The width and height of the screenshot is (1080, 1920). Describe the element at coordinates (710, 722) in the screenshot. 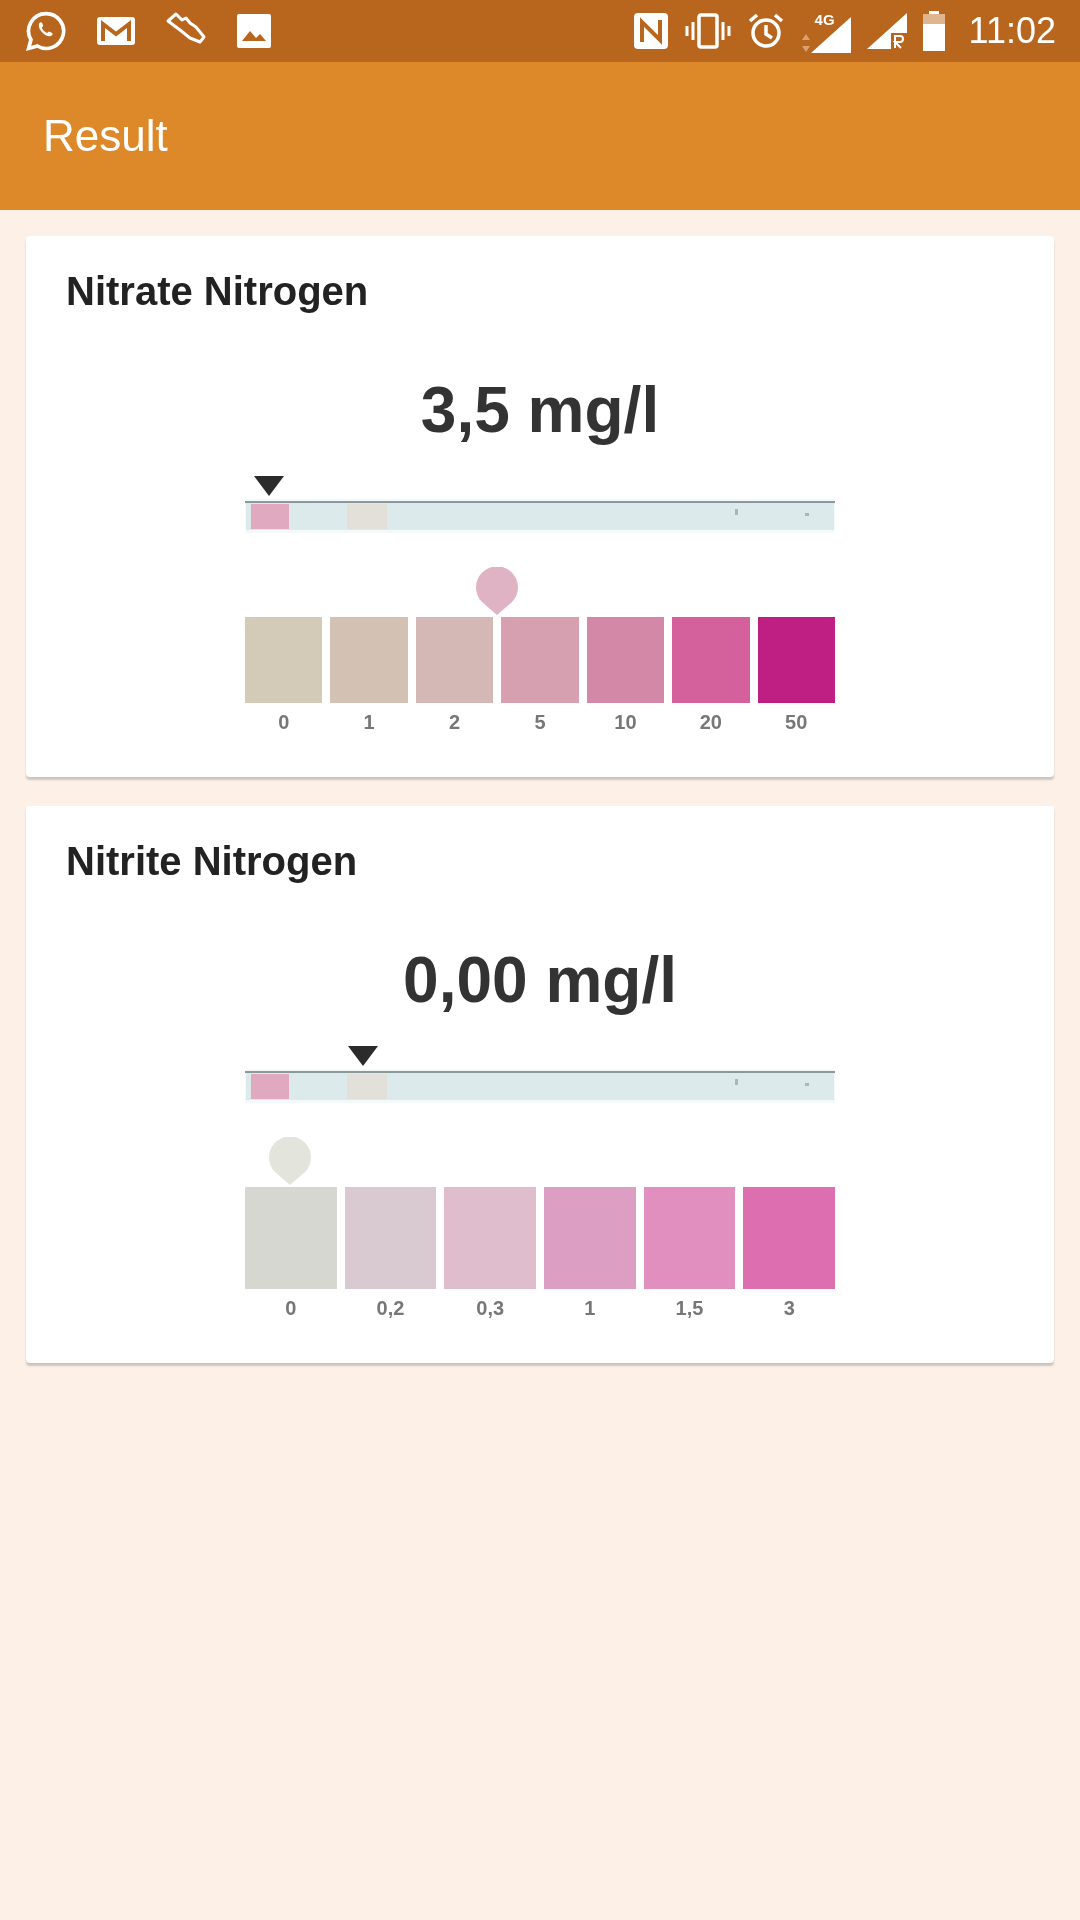

I see `swatch-label: 20` at that location.